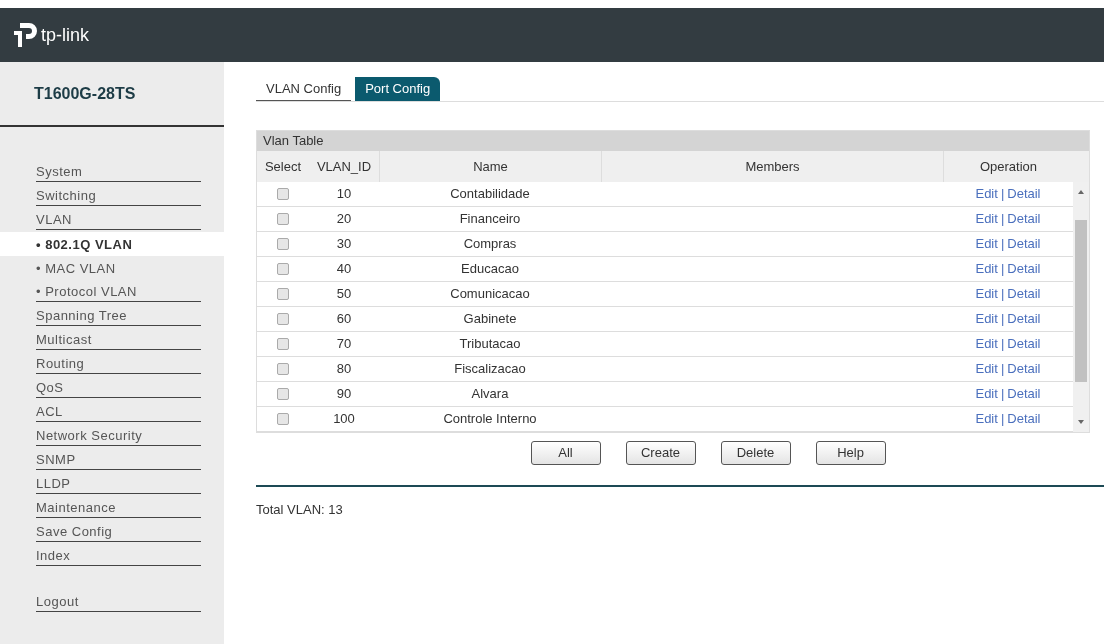 Image resolution: width=1104 pixels, height=644 pixels. What do you see at coordinates (344, 269) in the screenshot?
I see `table-cell-text: 40` at bounding box center [344, 269].